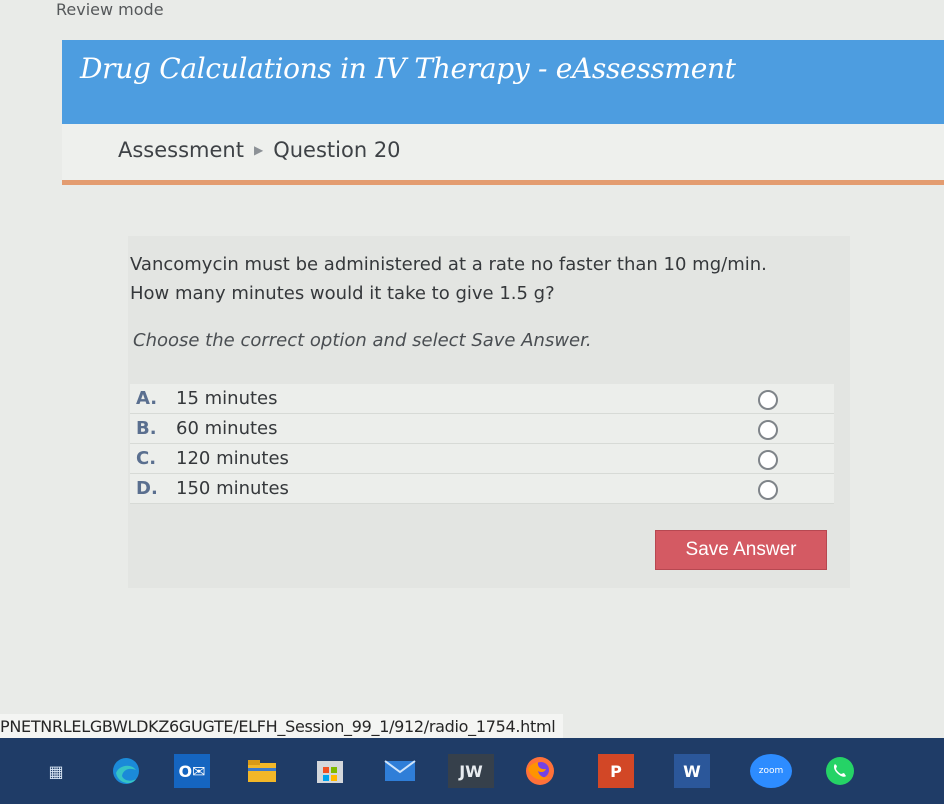 The height and width of the screenshot is (804, 944). Describe the element at coordinates (840, 771) in the screenshot. I see `whatsapp-icon` at that location.